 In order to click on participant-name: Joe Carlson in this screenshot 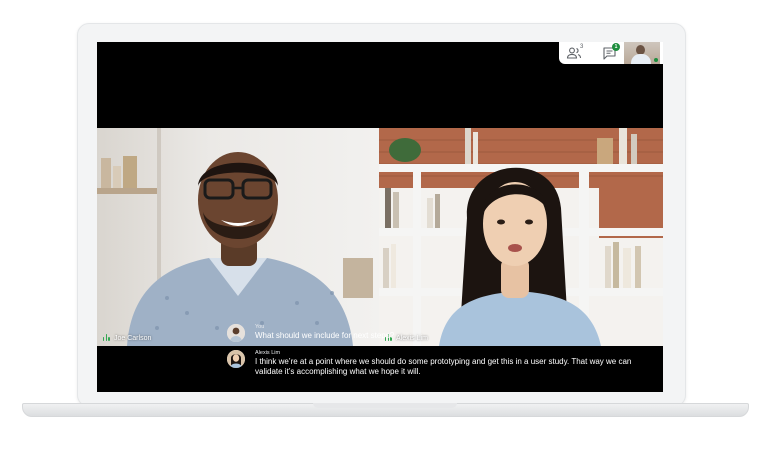, I will do `click(133, 338)`.